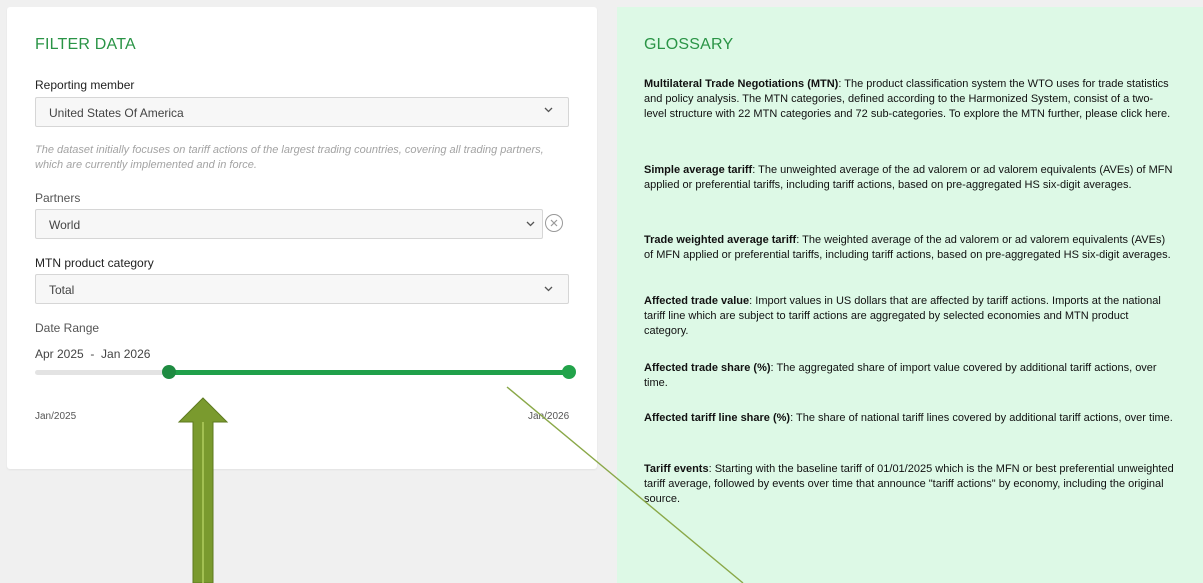  Describe the element at coordinates (741, 84) in the screenshot. I see `glossary-term: Multilateral Trade Negotiations (MTN)` at that location.